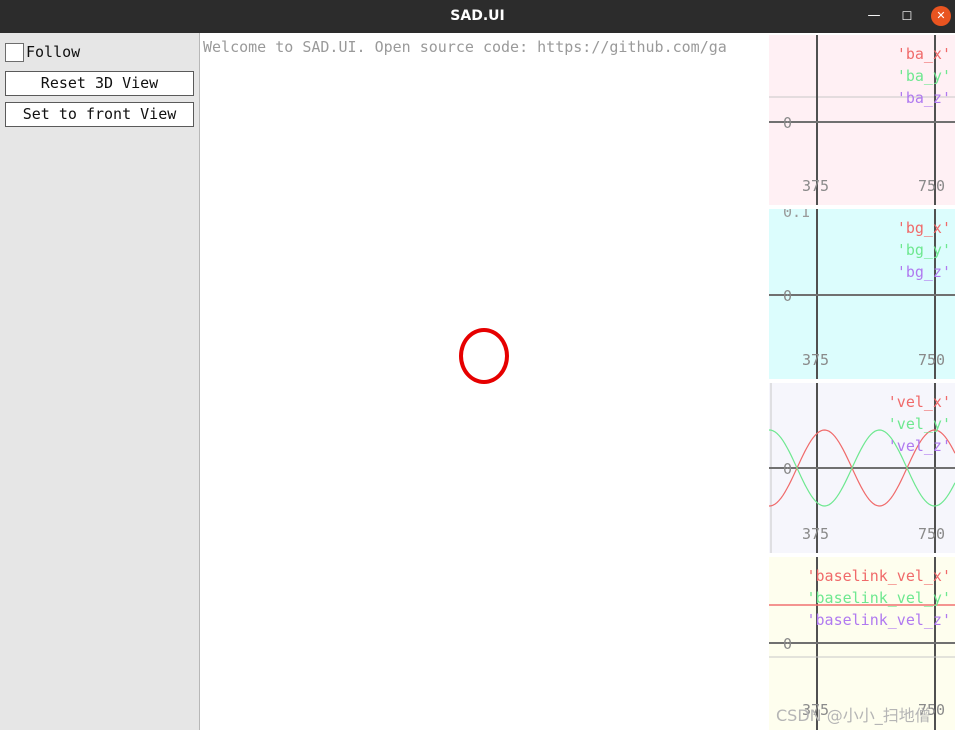 The height and width of the screenshot is (730, 955). I want to click on plot-vel-canvas: 0 375 750 'vel_x' 'vel_y' 'vel_z', so click(862, 468).